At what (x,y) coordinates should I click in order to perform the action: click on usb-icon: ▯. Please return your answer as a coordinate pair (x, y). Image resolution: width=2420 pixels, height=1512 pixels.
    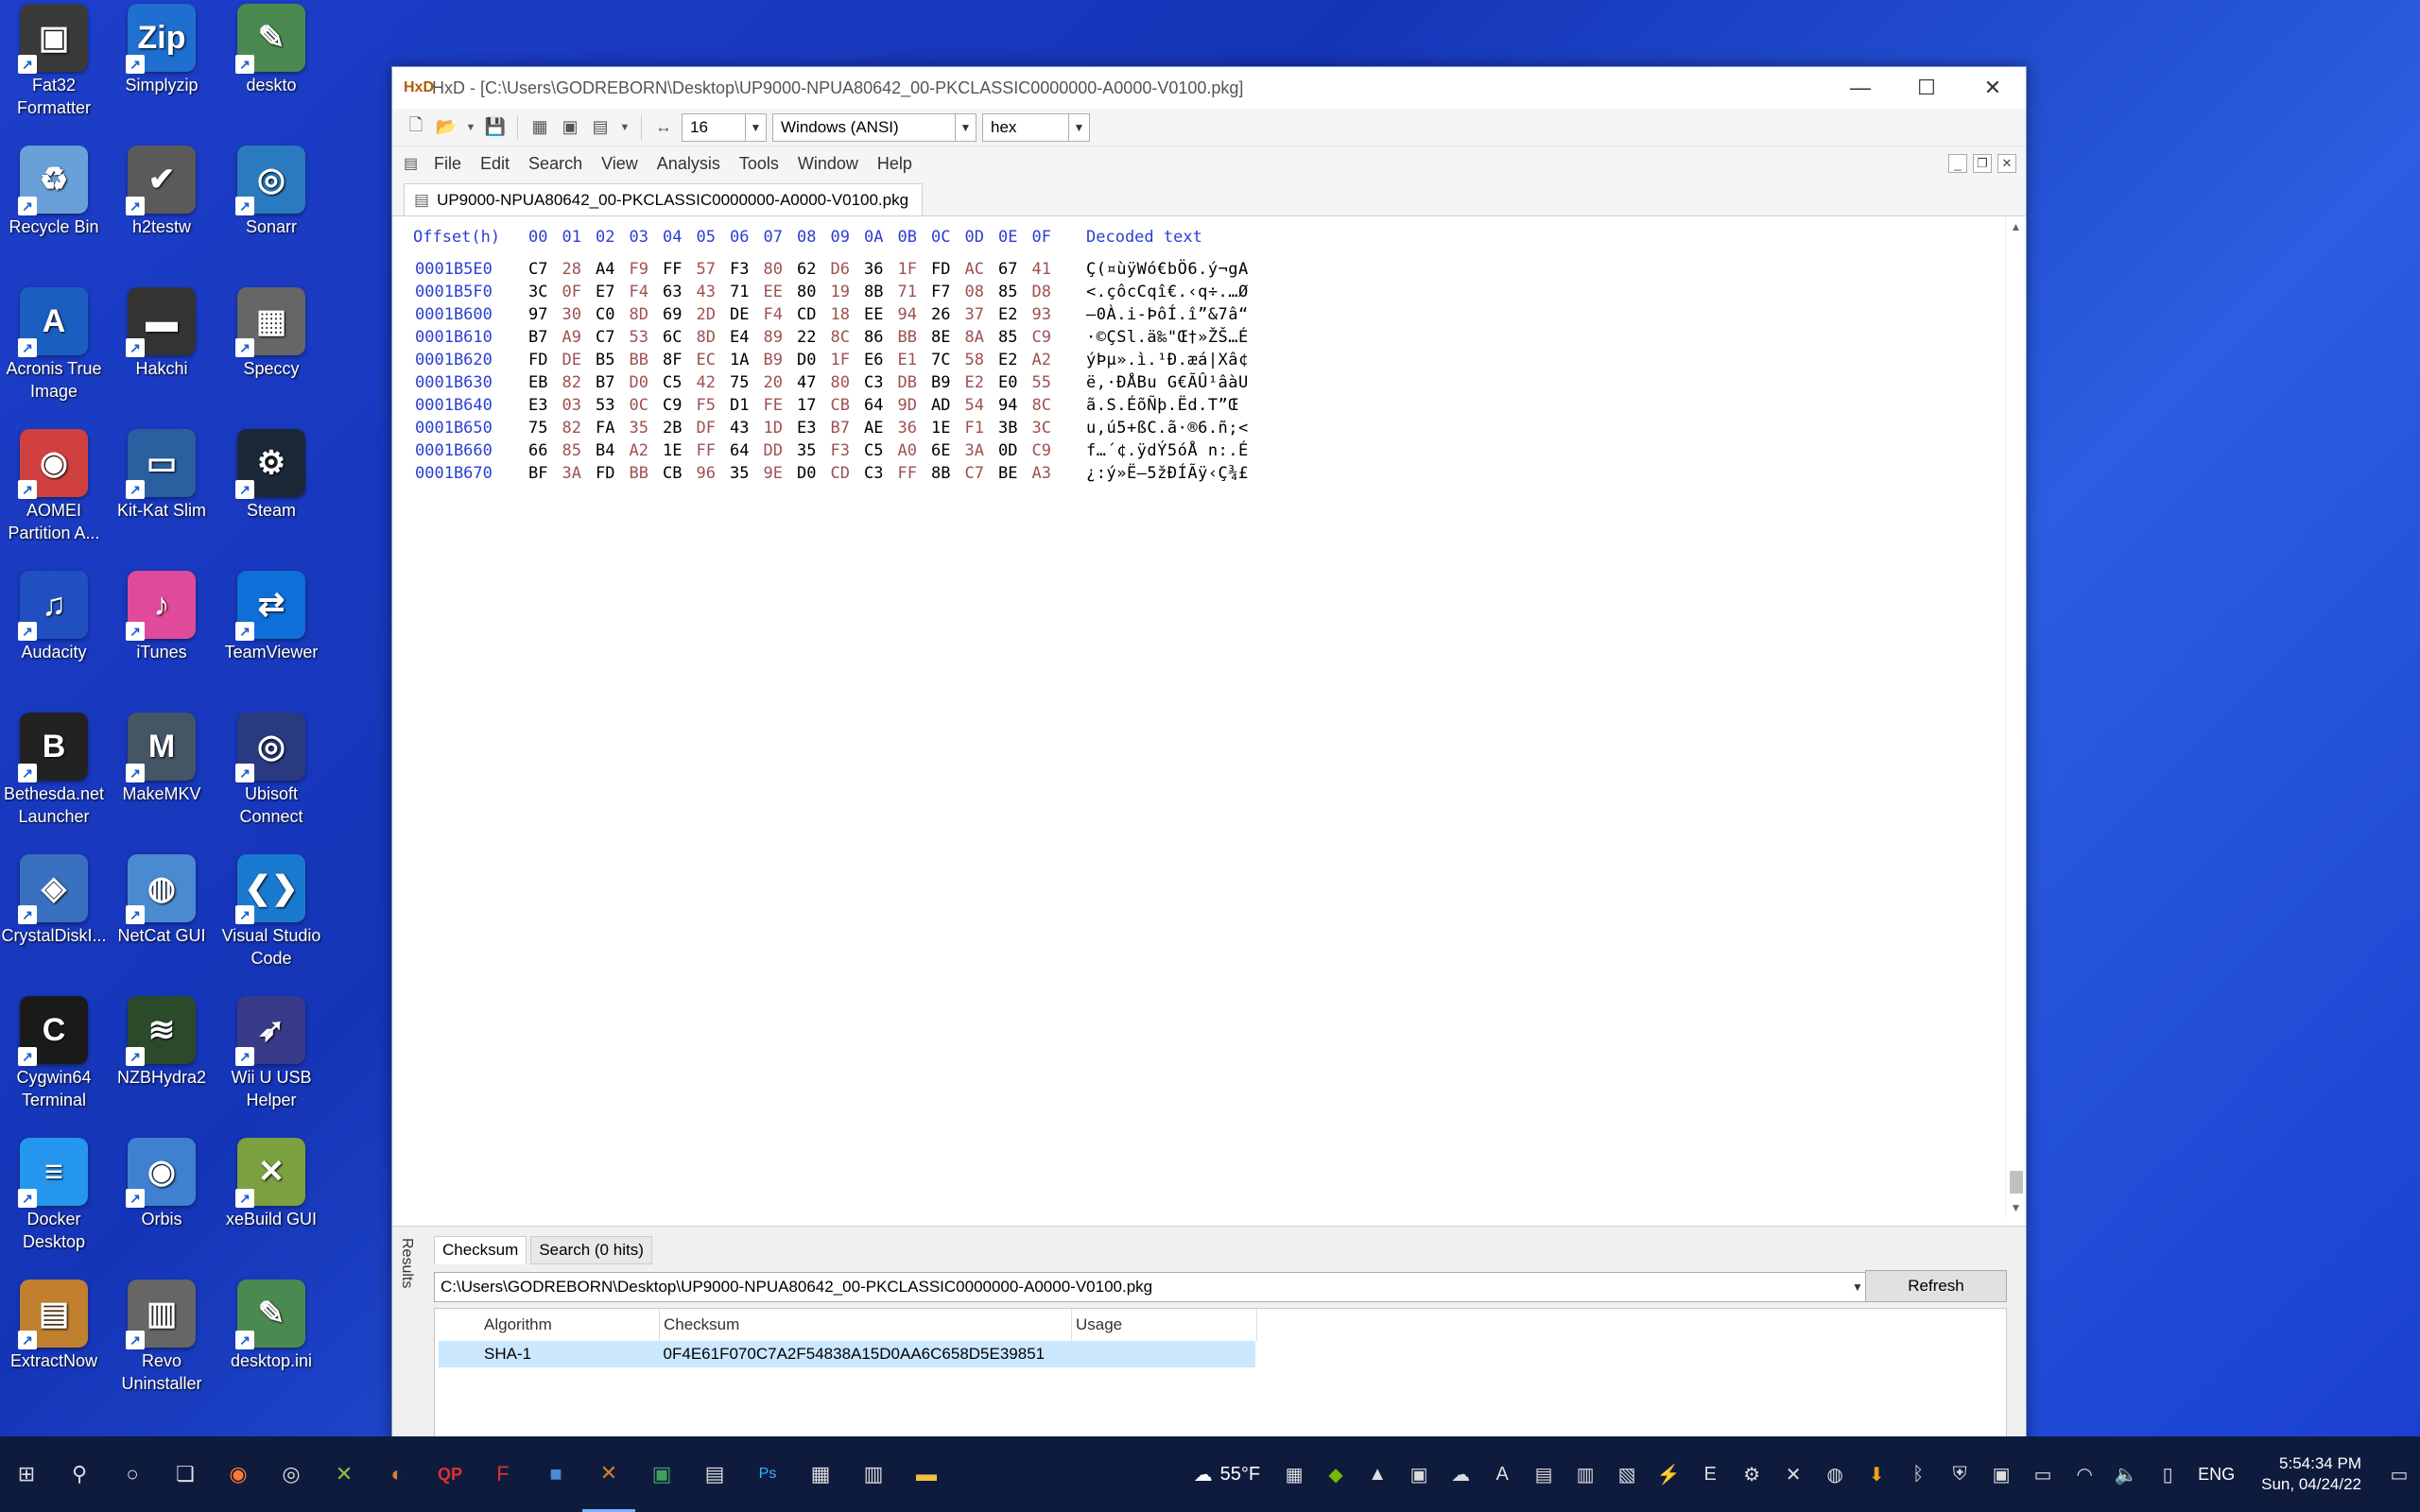
    Looking at the image, I should click on (2167, 1474).